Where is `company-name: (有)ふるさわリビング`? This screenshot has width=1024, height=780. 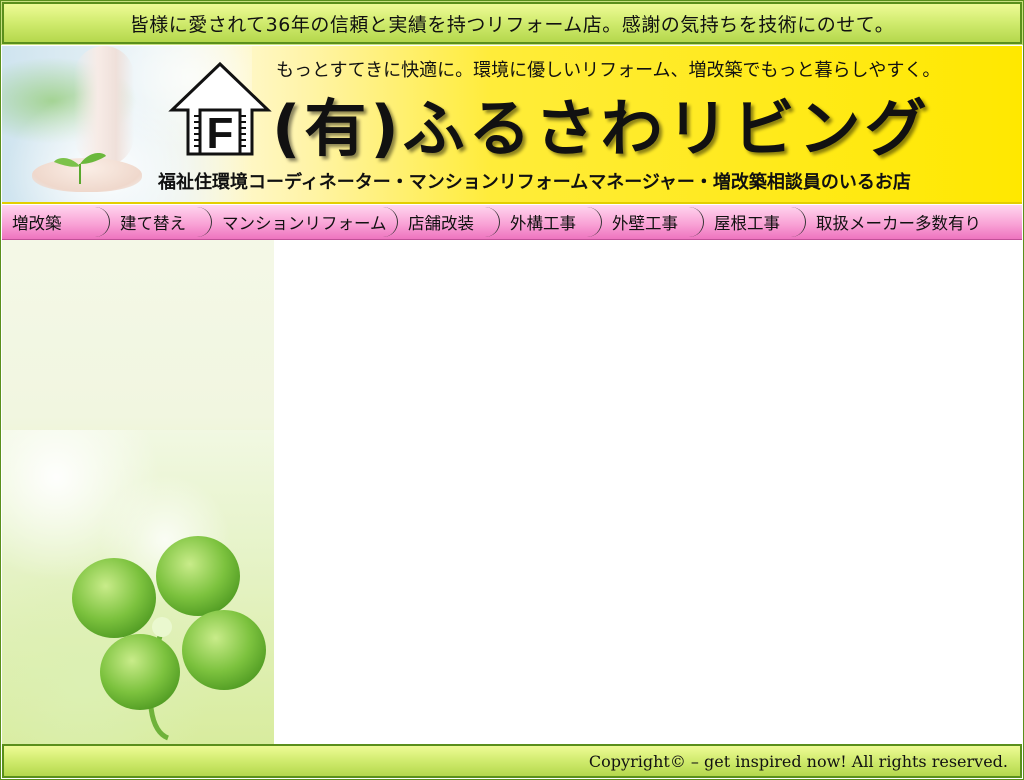 company-name: (有)ふるさわリビング is located at coordinates (601, 128).